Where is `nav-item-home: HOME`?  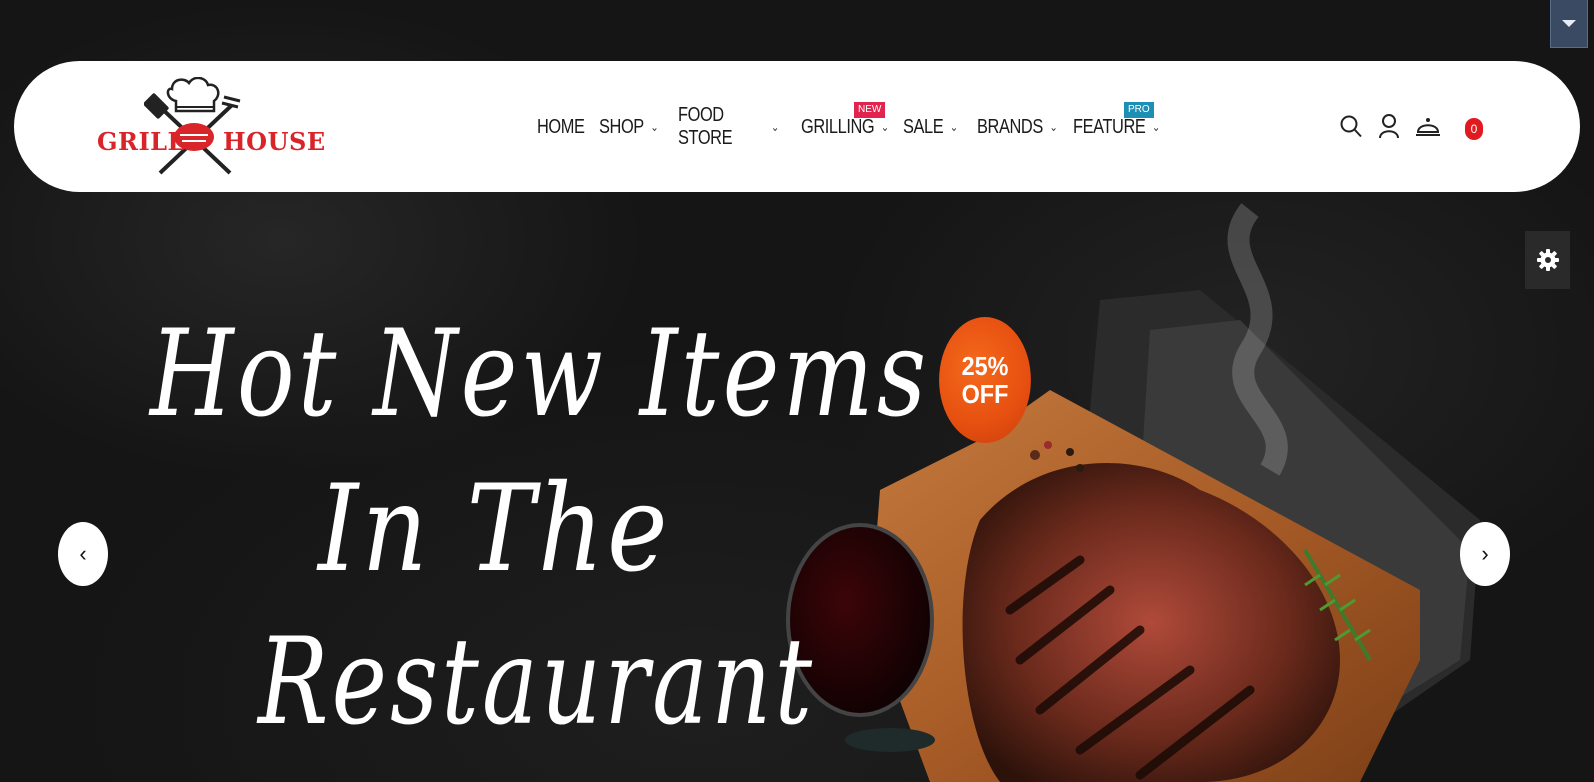 nav-item-home: HOME is located at coordinates (568, 127).